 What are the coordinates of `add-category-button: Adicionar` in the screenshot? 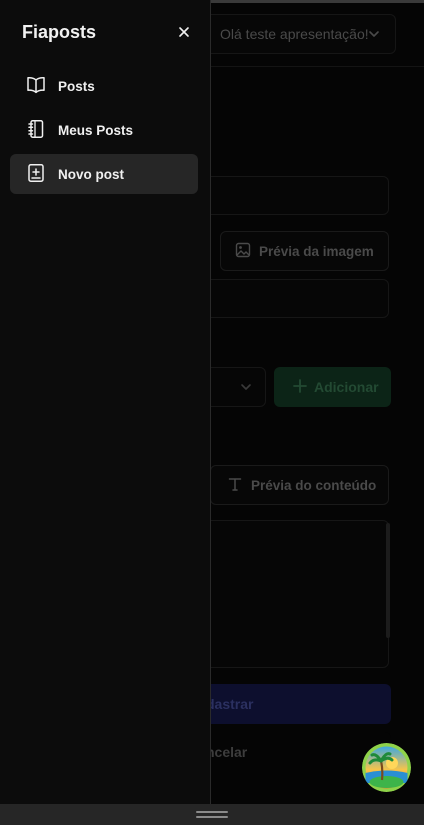 It's located at (332, 387).